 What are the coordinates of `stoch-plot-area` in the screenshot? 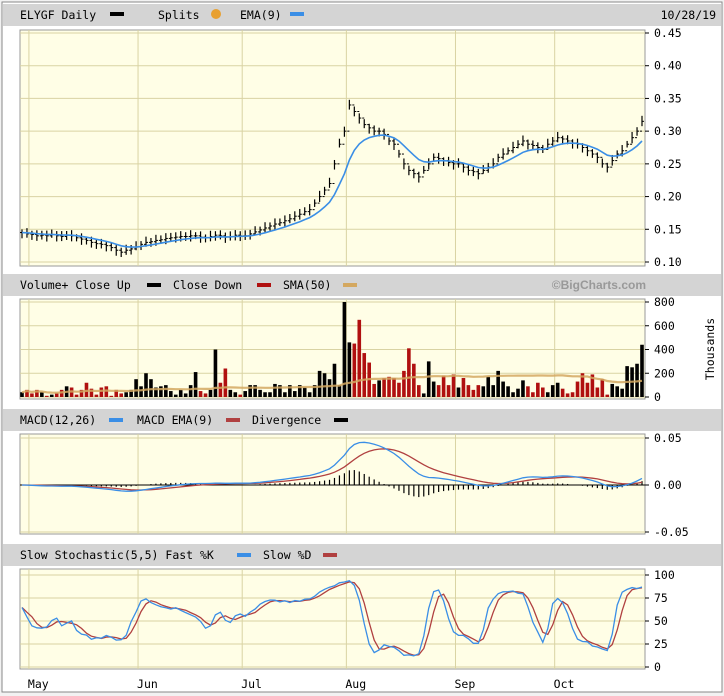 It's located at (332, 619).